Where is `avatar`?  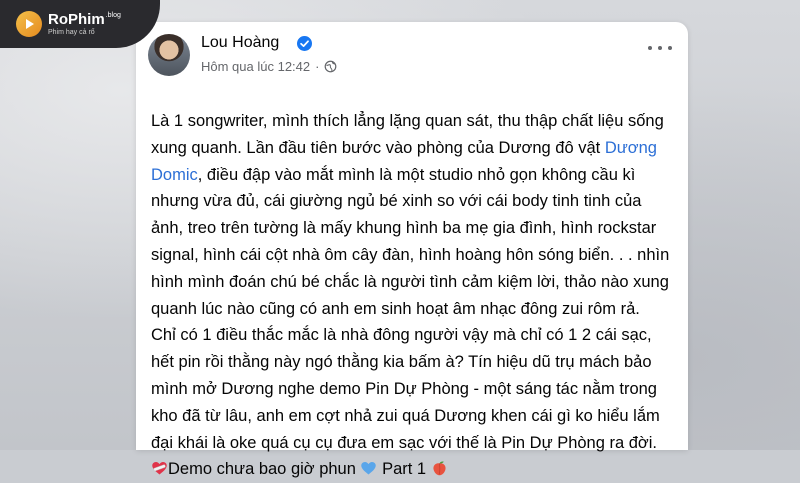
avatar is located at coordinates (169, 55).